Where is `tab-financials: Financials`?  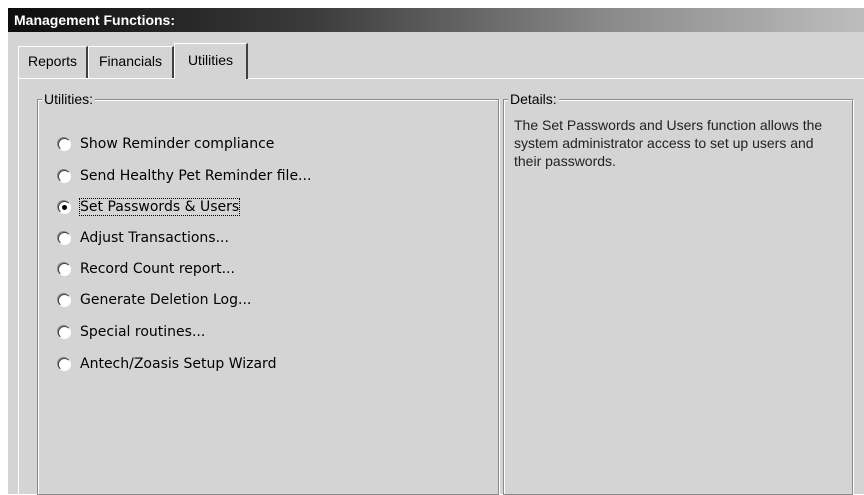
tab-financials: Financials is located at coordinates (131, 62).